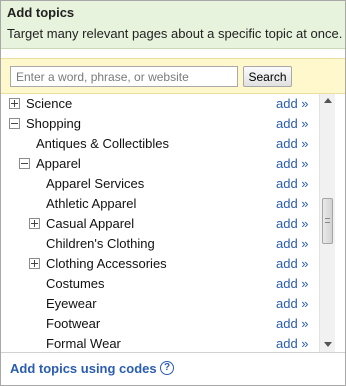  What do you see at coordinates (160, 224) in the screenshot?
I see `topic-row: Casual Apparel add »` at bounding box center [160, 224].